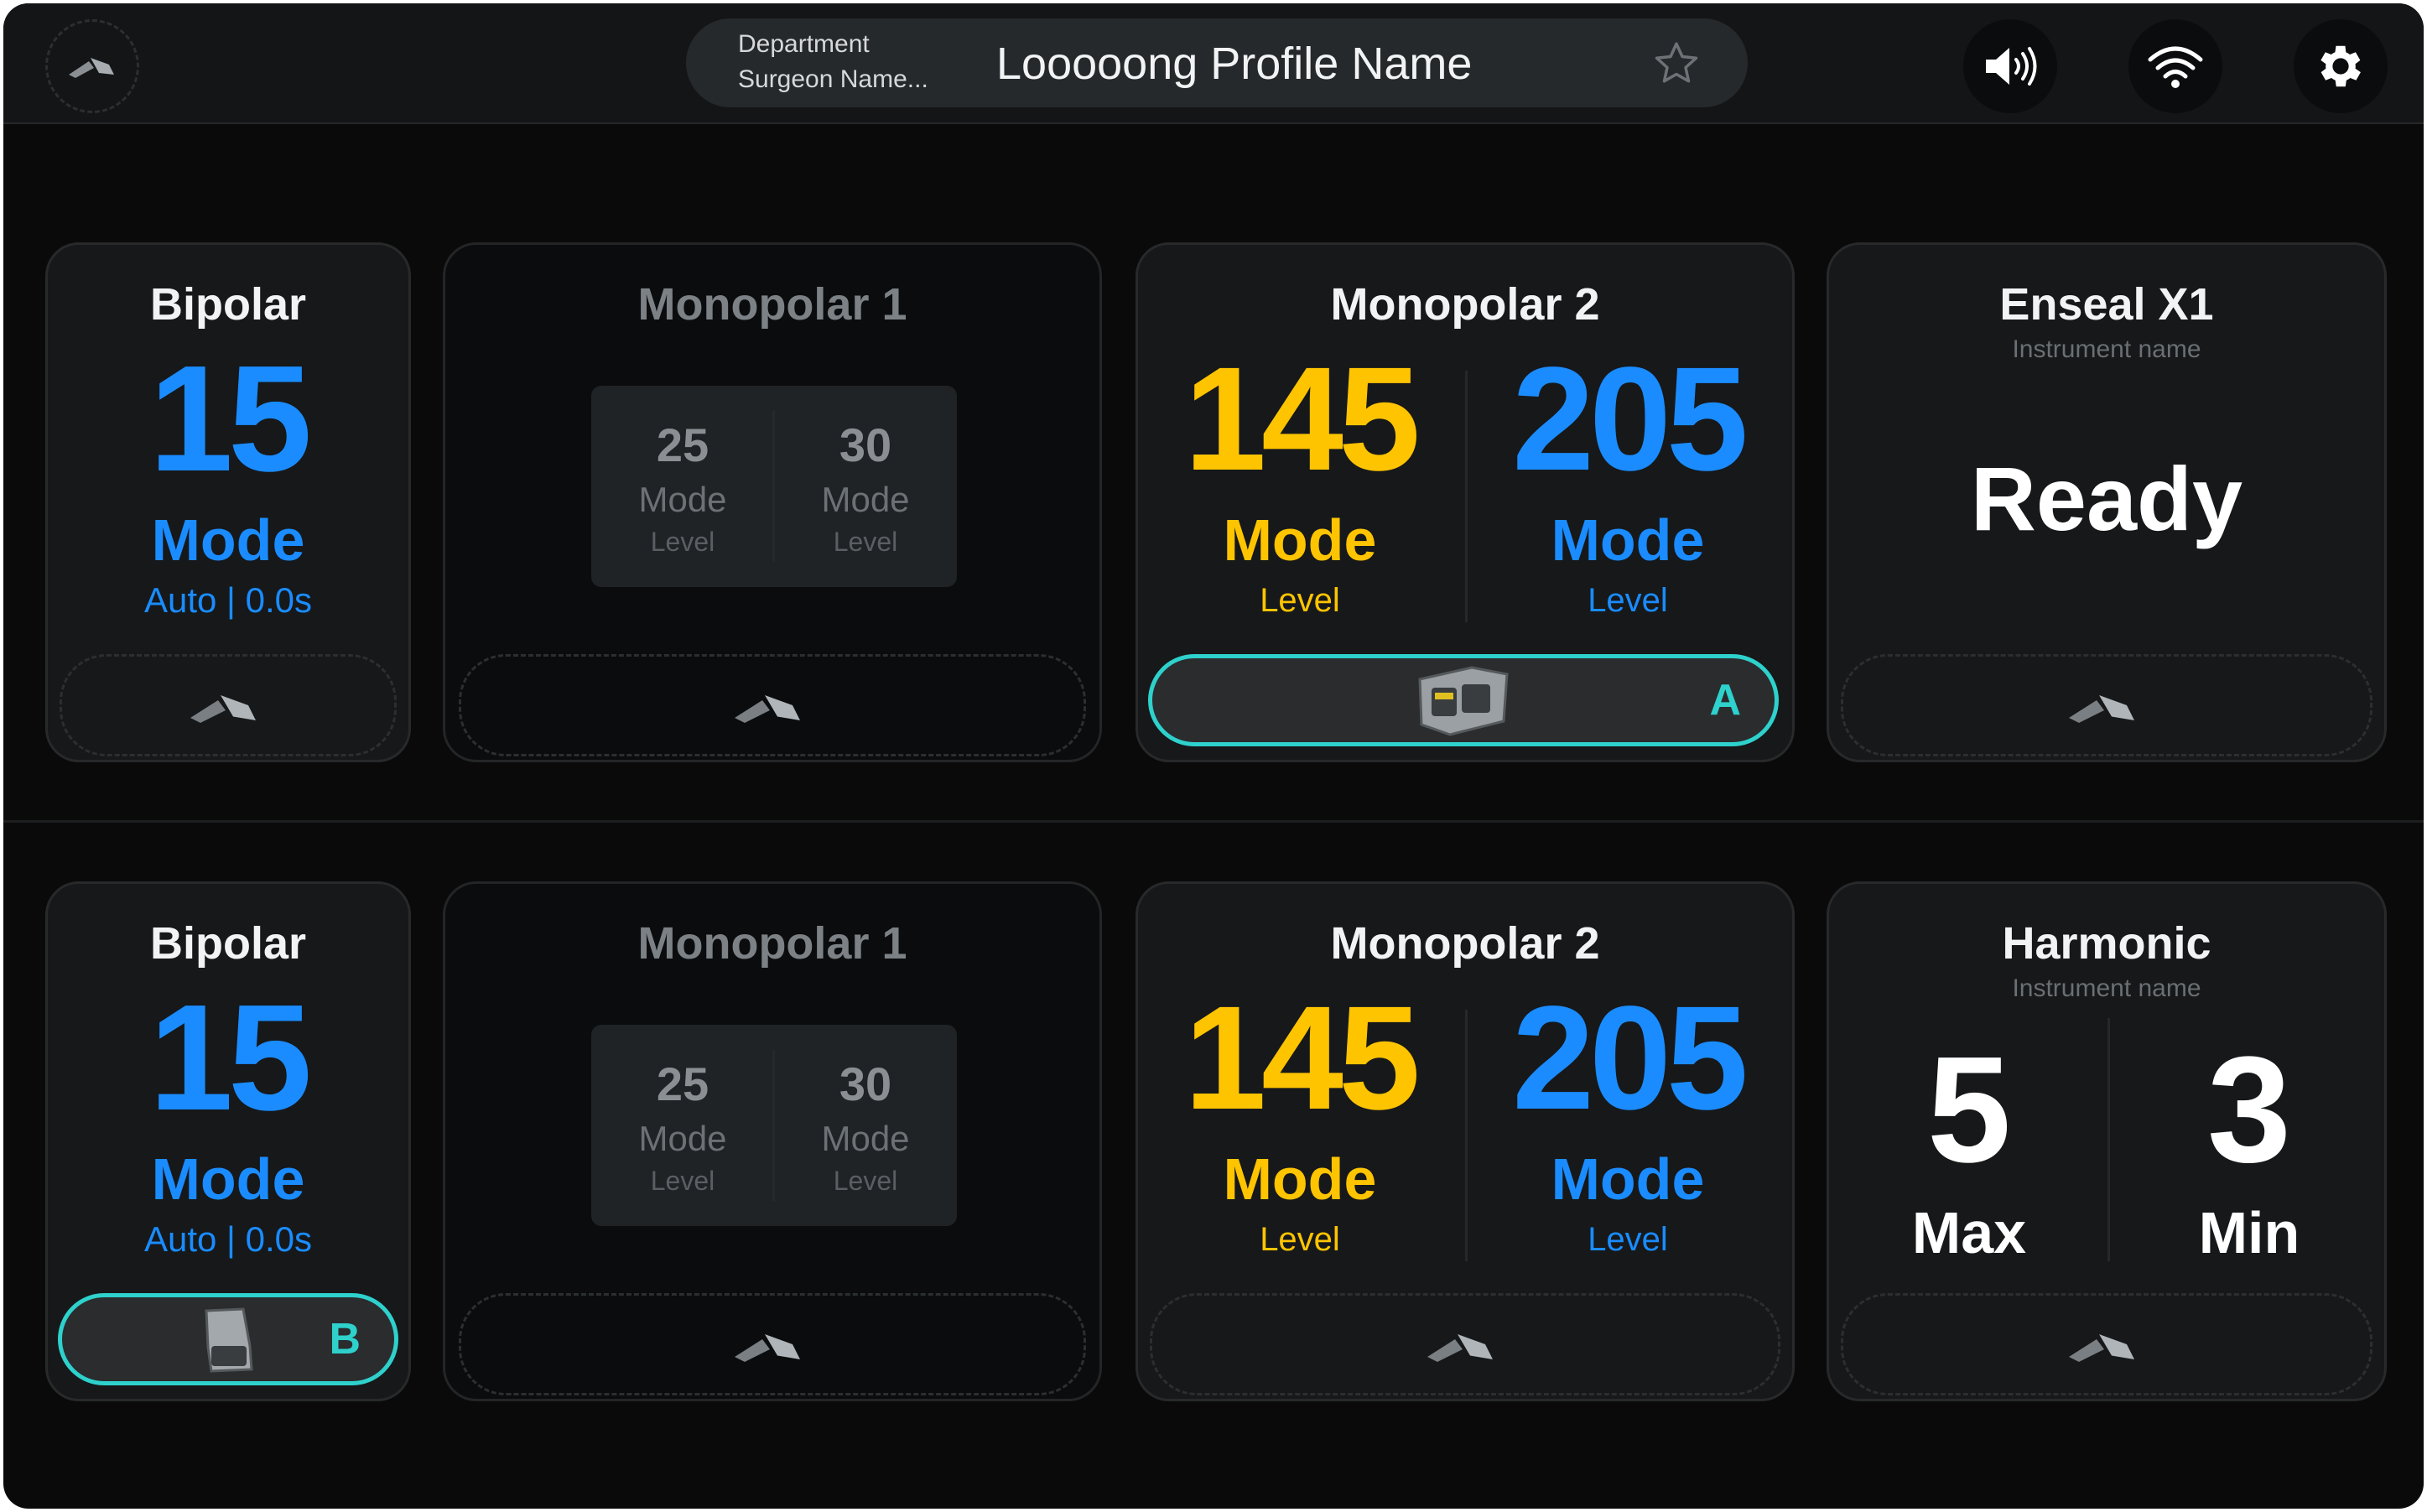  I want to click on wifi-button, so click(2175, 66).